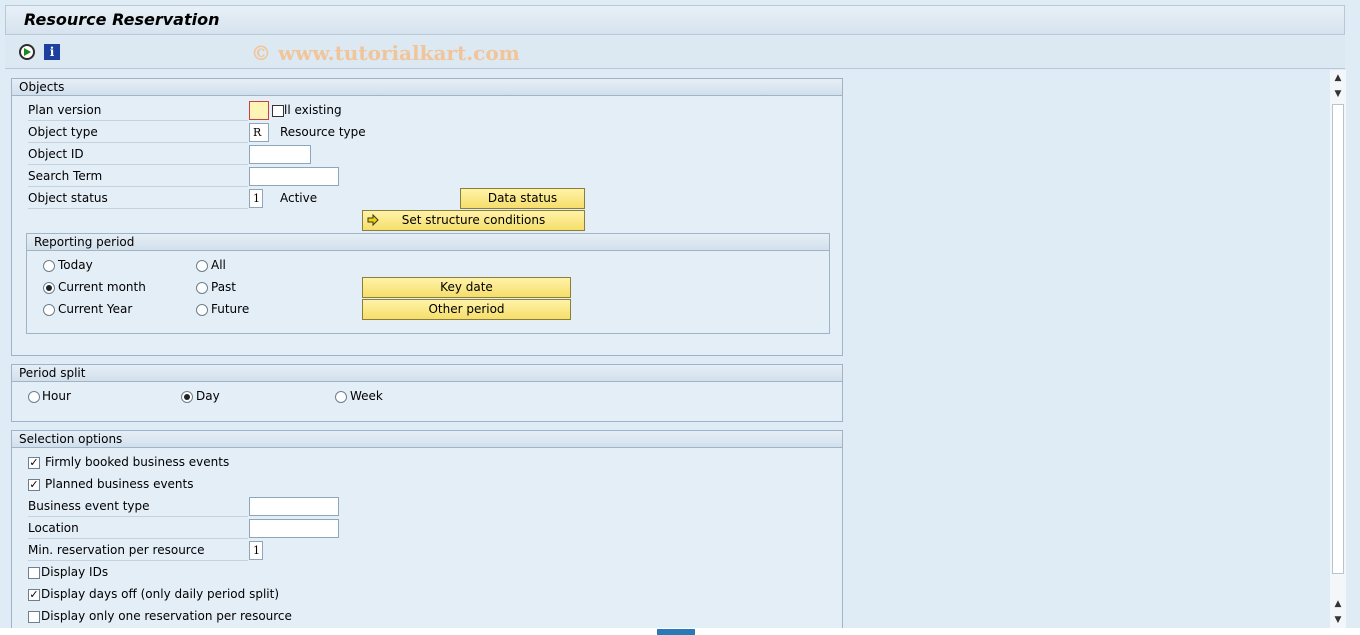 The height and width of the screenshot is (635, 1360). I want to click on search-term-input, so click(294, 176).